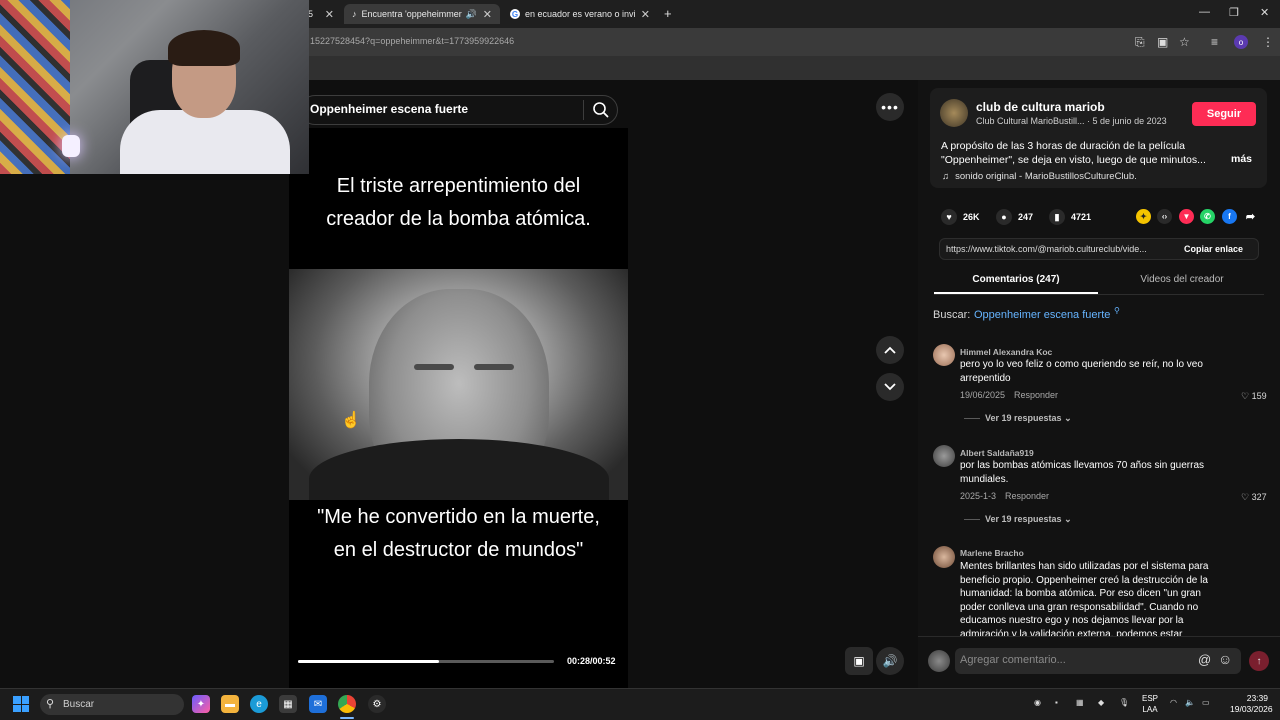  I want to click on search-icon, so click(601, 110).